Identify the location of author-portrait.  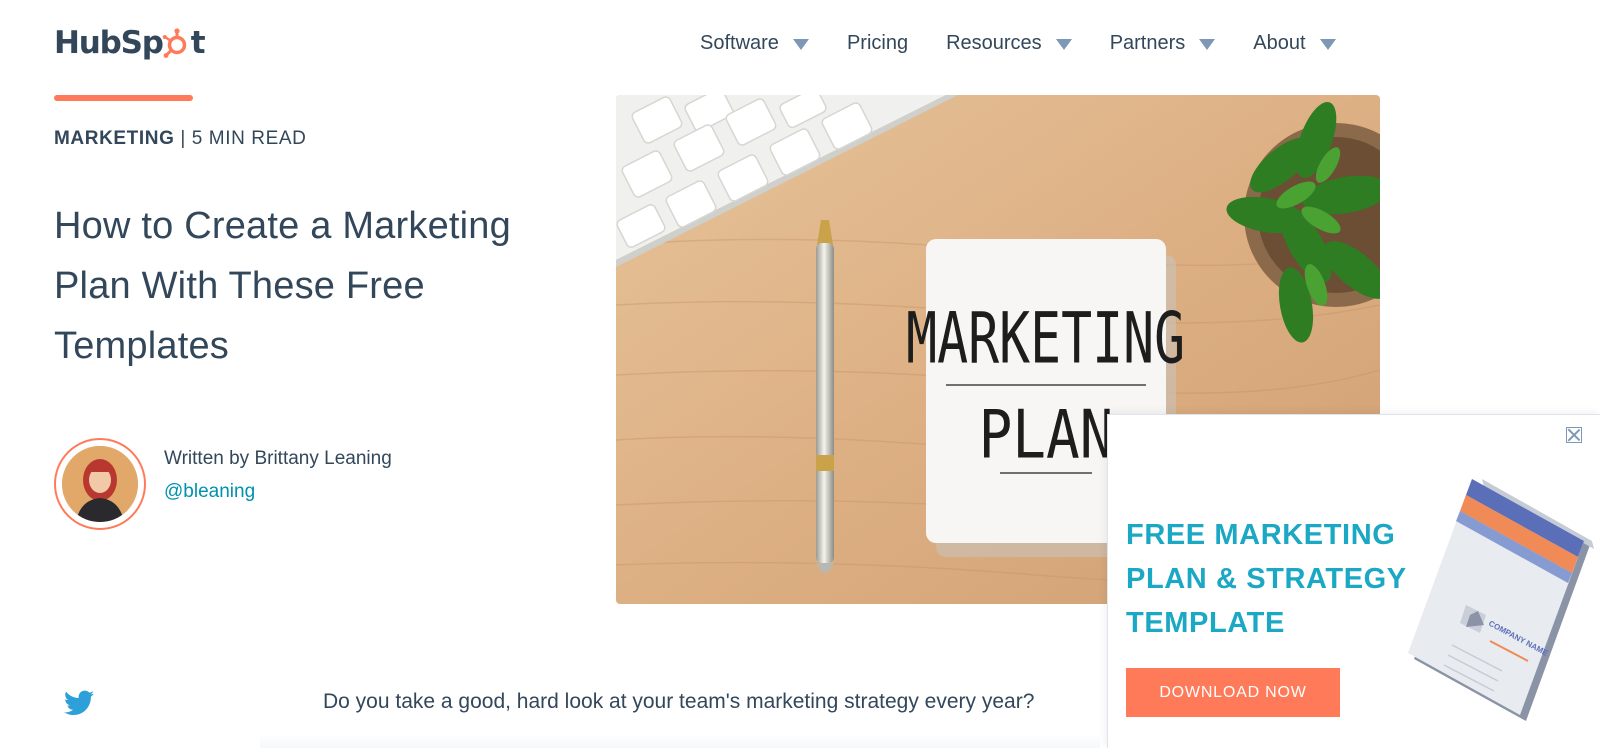
(100, 484).